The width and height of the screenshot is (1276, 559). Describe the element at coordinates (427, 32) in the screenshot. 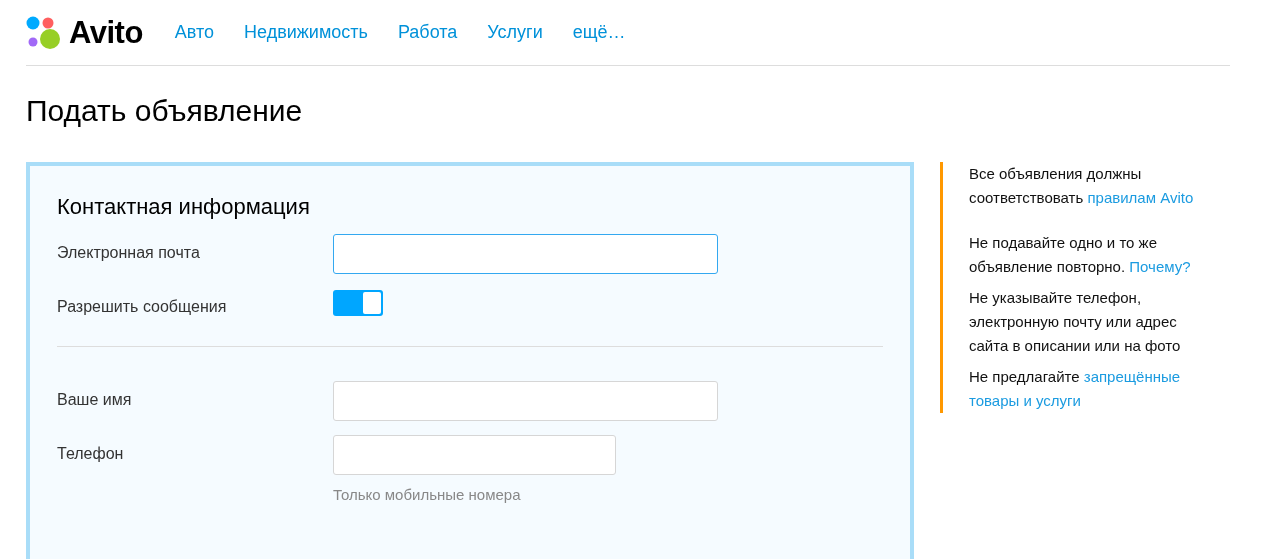

I see `nav-link: Работа` at that location.